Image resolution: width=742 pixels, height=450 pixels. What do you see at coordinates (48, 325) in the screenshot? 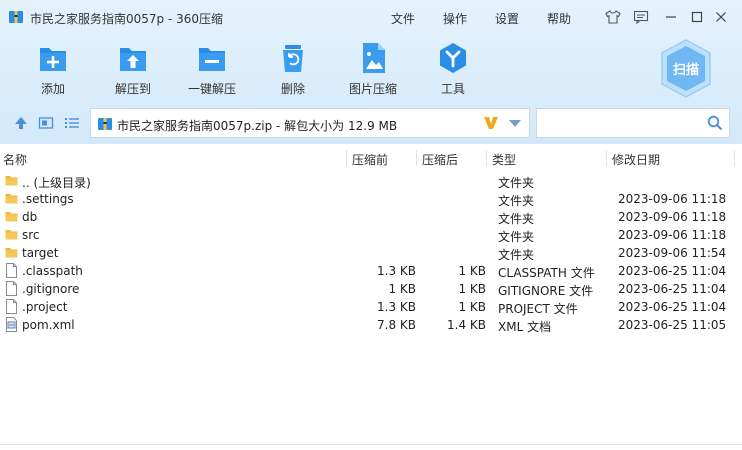
I see `file-name: pom.xml` at bounding box center [48, 325].